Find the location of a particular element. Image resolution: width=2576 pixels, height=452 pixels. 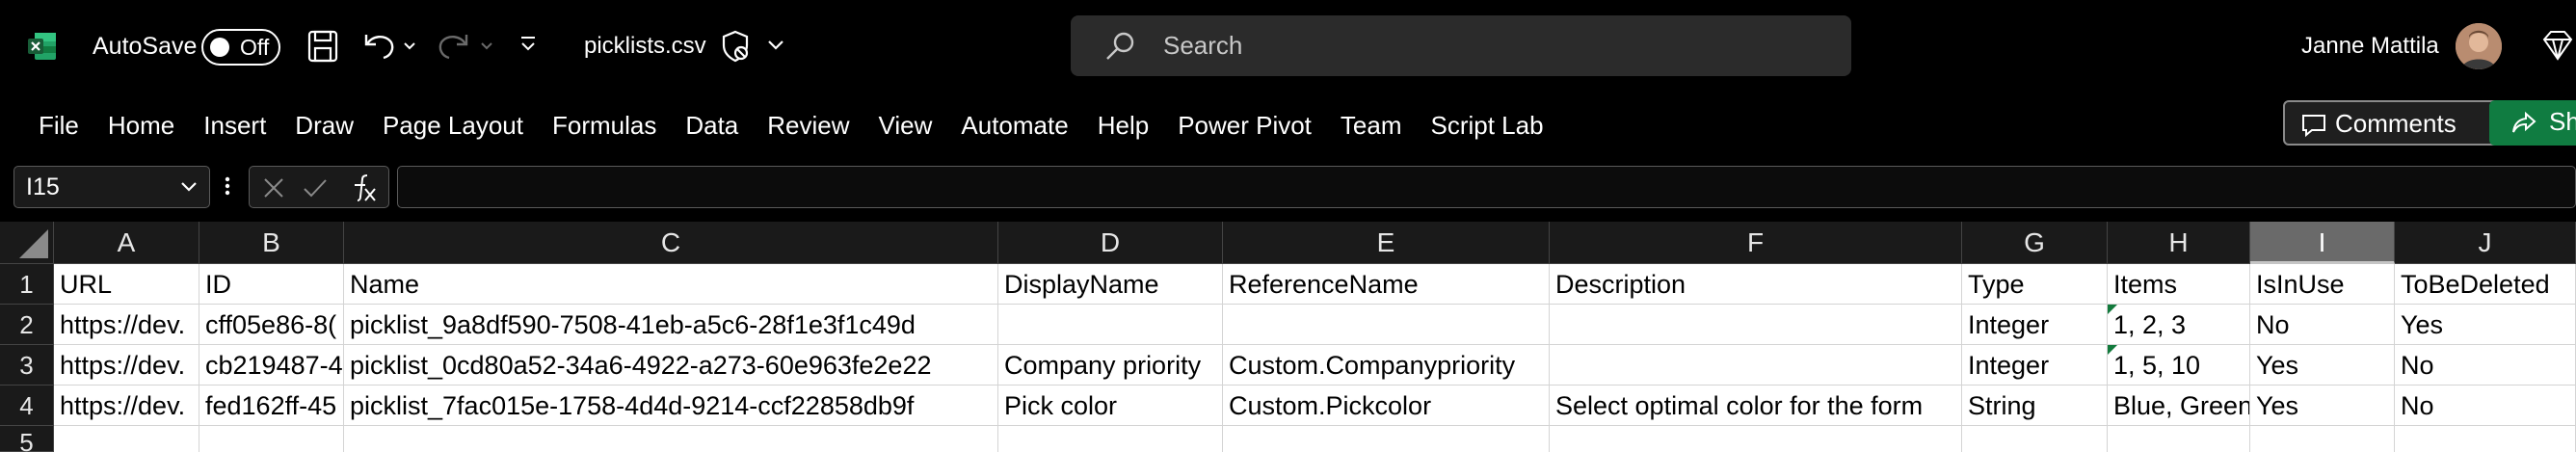

column-header-f: F is located at coordinates (1756, 243).